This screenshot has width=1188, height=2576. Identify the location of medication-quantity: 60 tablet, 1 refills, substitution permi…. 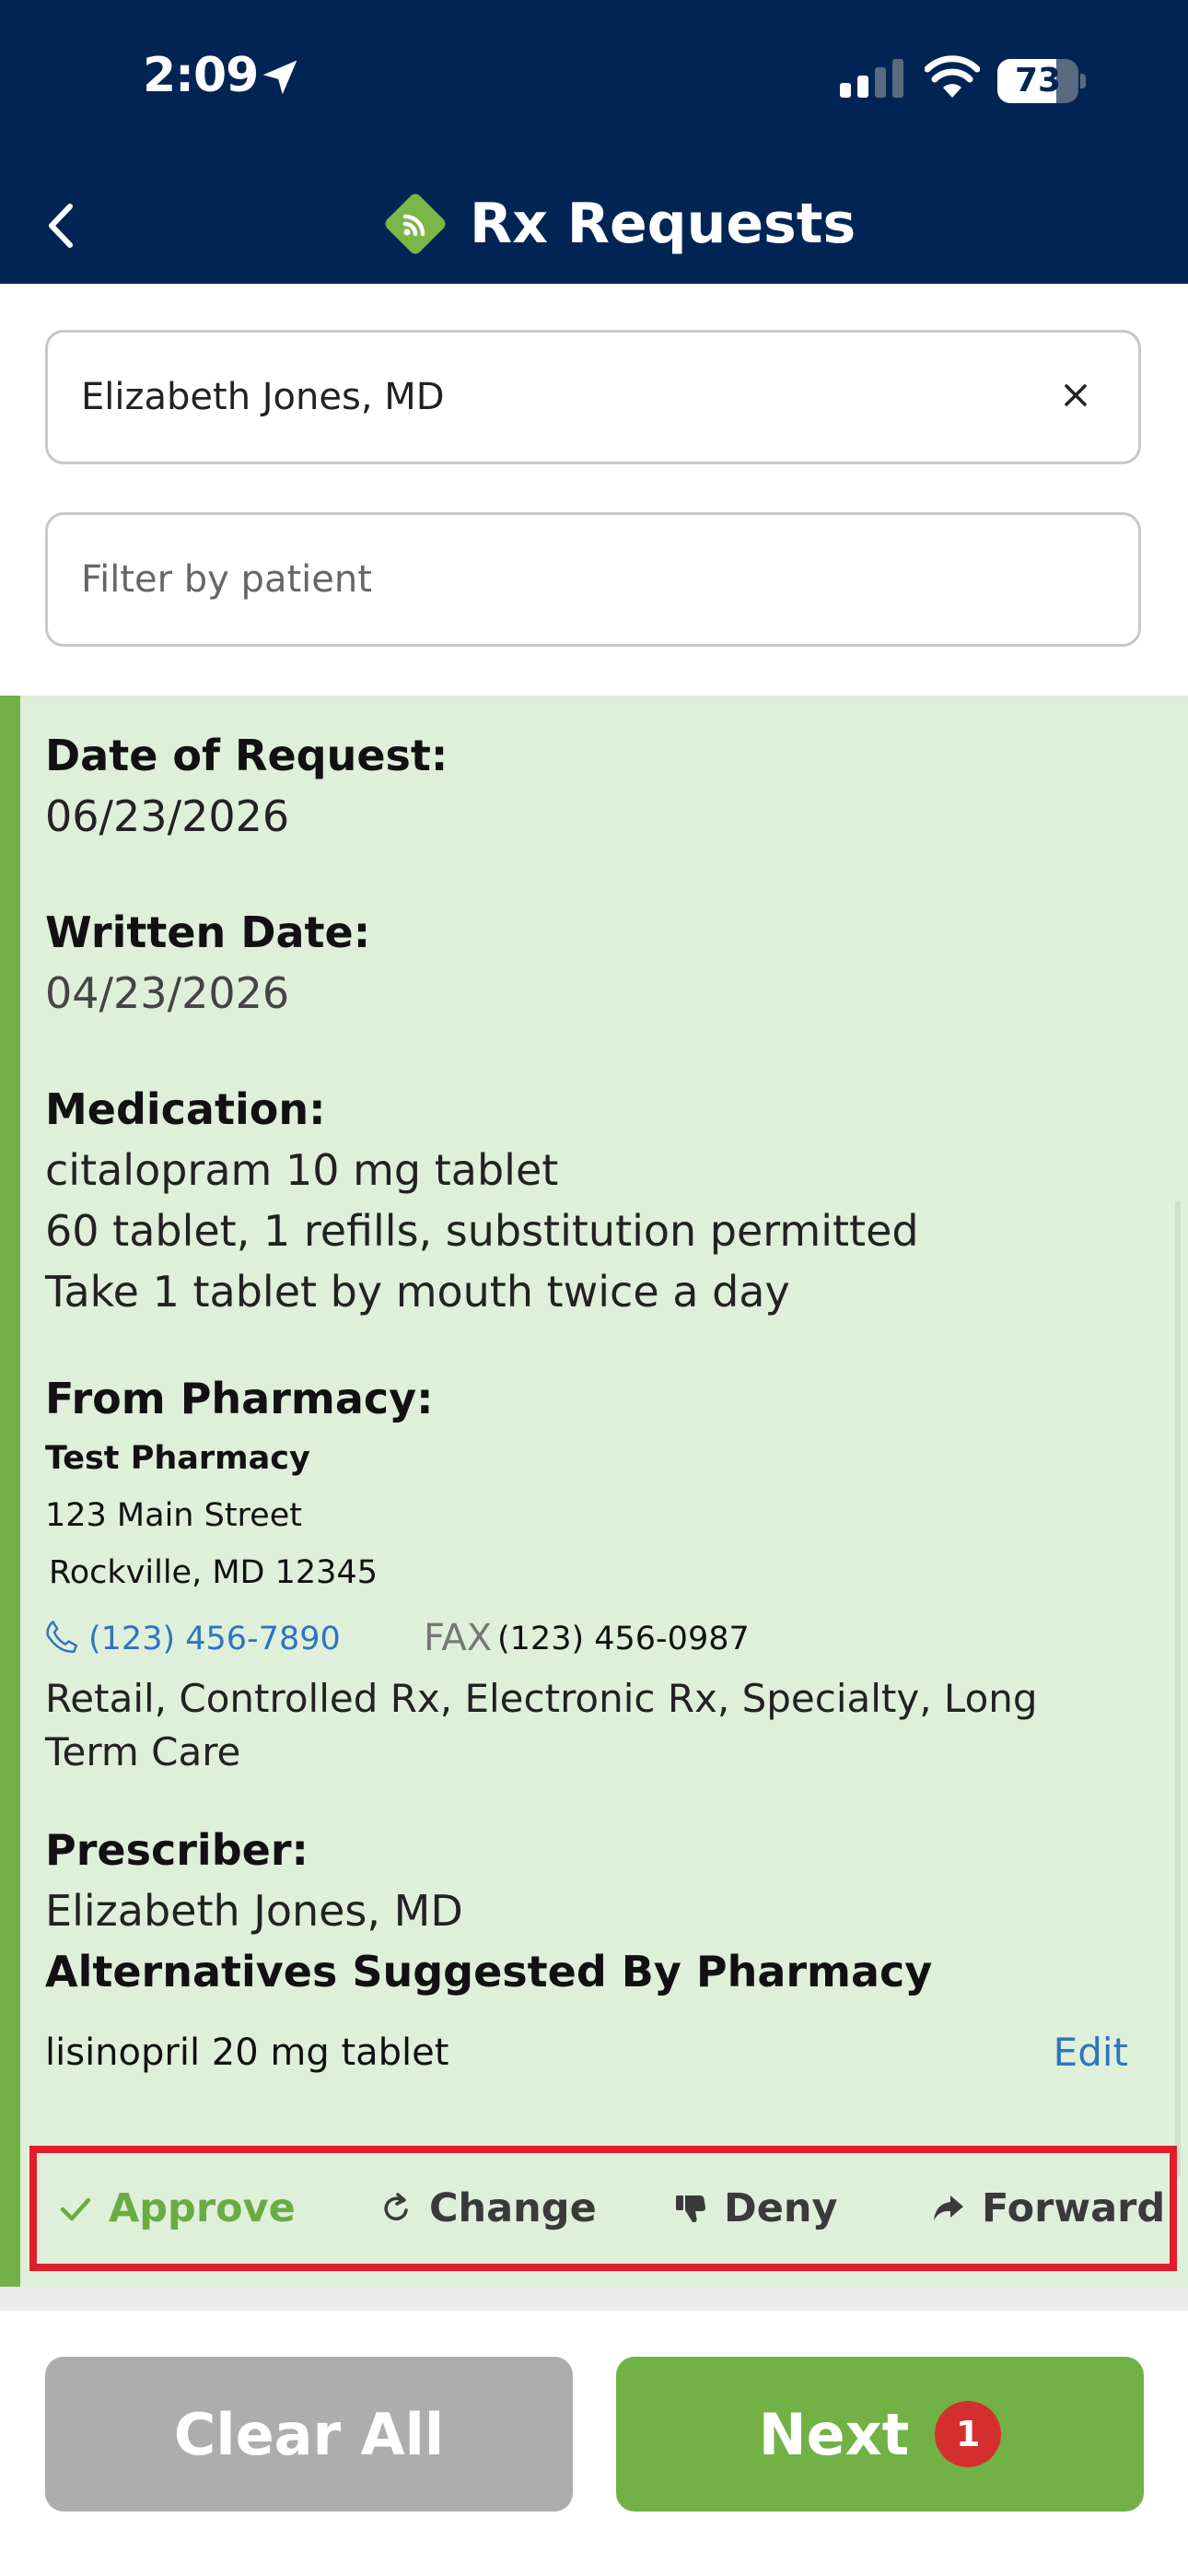
(482, 1231).